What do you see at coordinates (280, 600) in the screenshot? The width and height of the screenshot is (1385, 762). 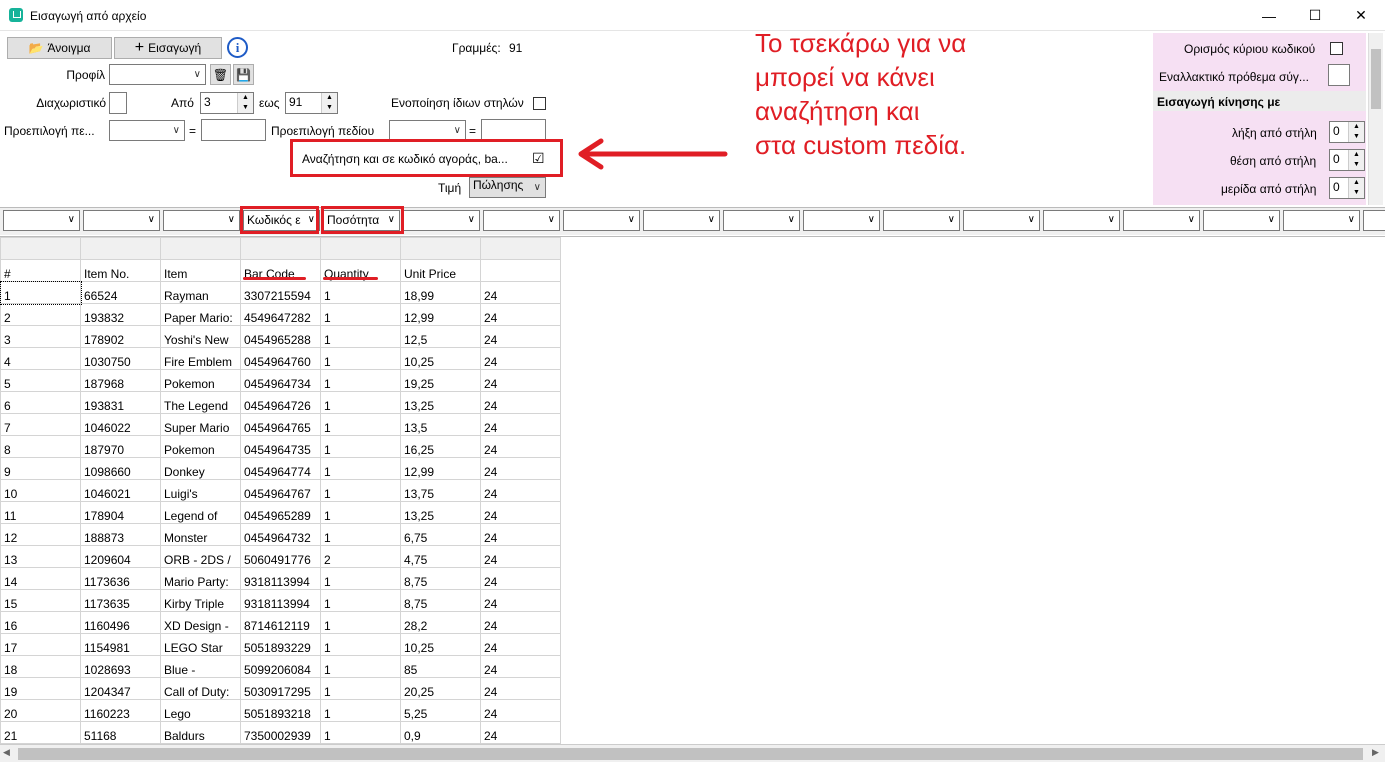 I see `table-cell: 9318113994` at bounding box center [280, 600].